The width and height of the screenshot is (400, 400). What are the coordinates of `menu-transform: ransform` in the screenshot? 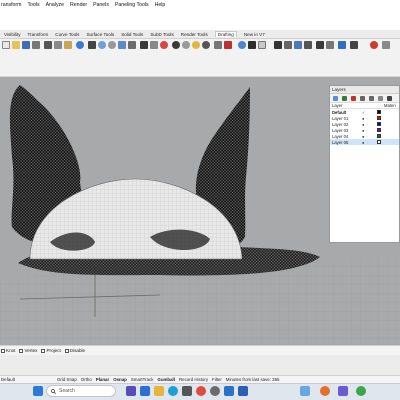 It's located at (11, 5).